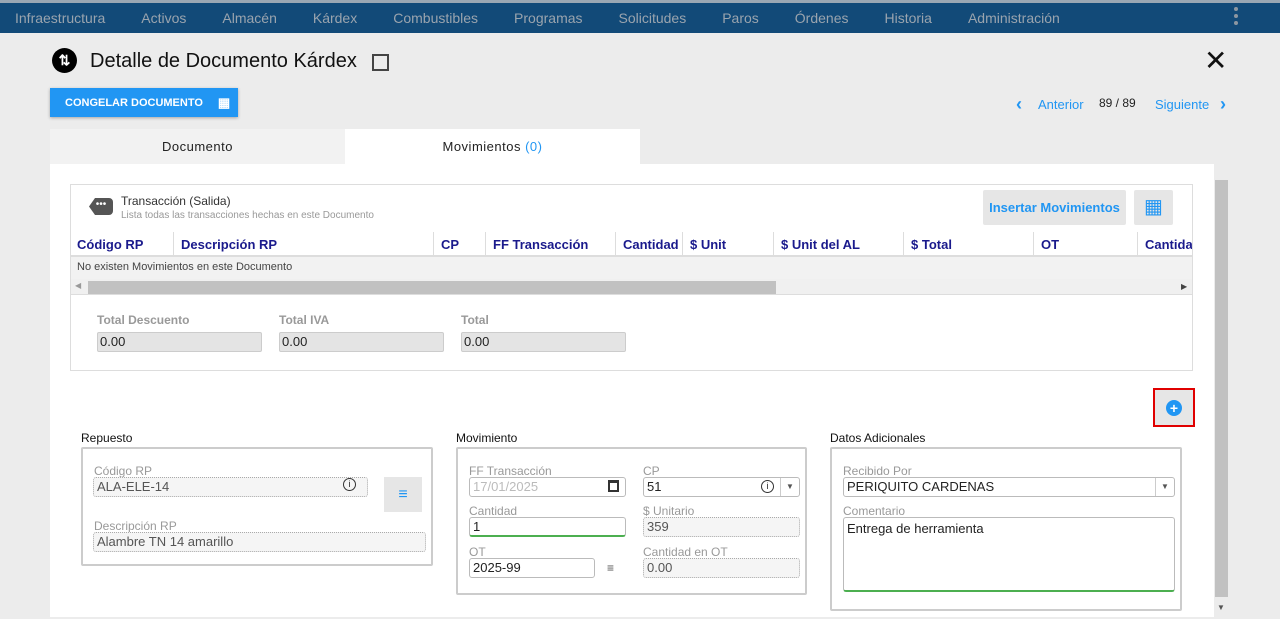 This screenshot has width=1280, height=619. I want to click on nav-solicitudes: Solicitudes, so click(653, 18).